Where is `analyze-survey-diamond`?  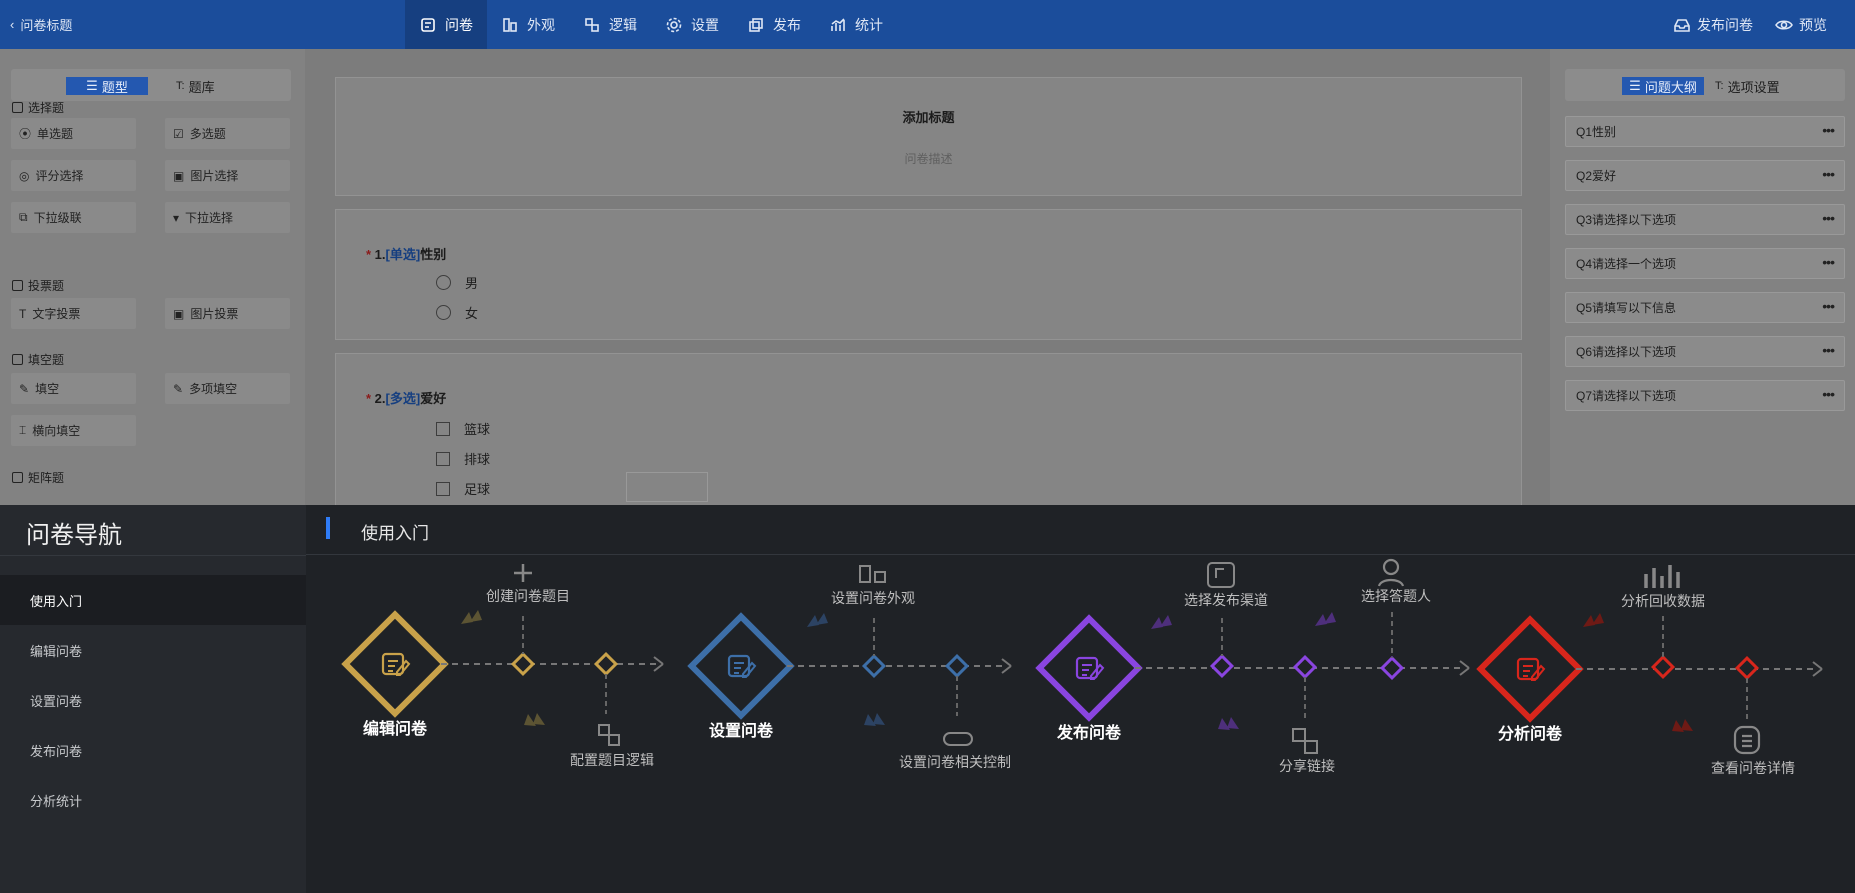
analyze-survey-diamond is located at coordinates (1530, 669).